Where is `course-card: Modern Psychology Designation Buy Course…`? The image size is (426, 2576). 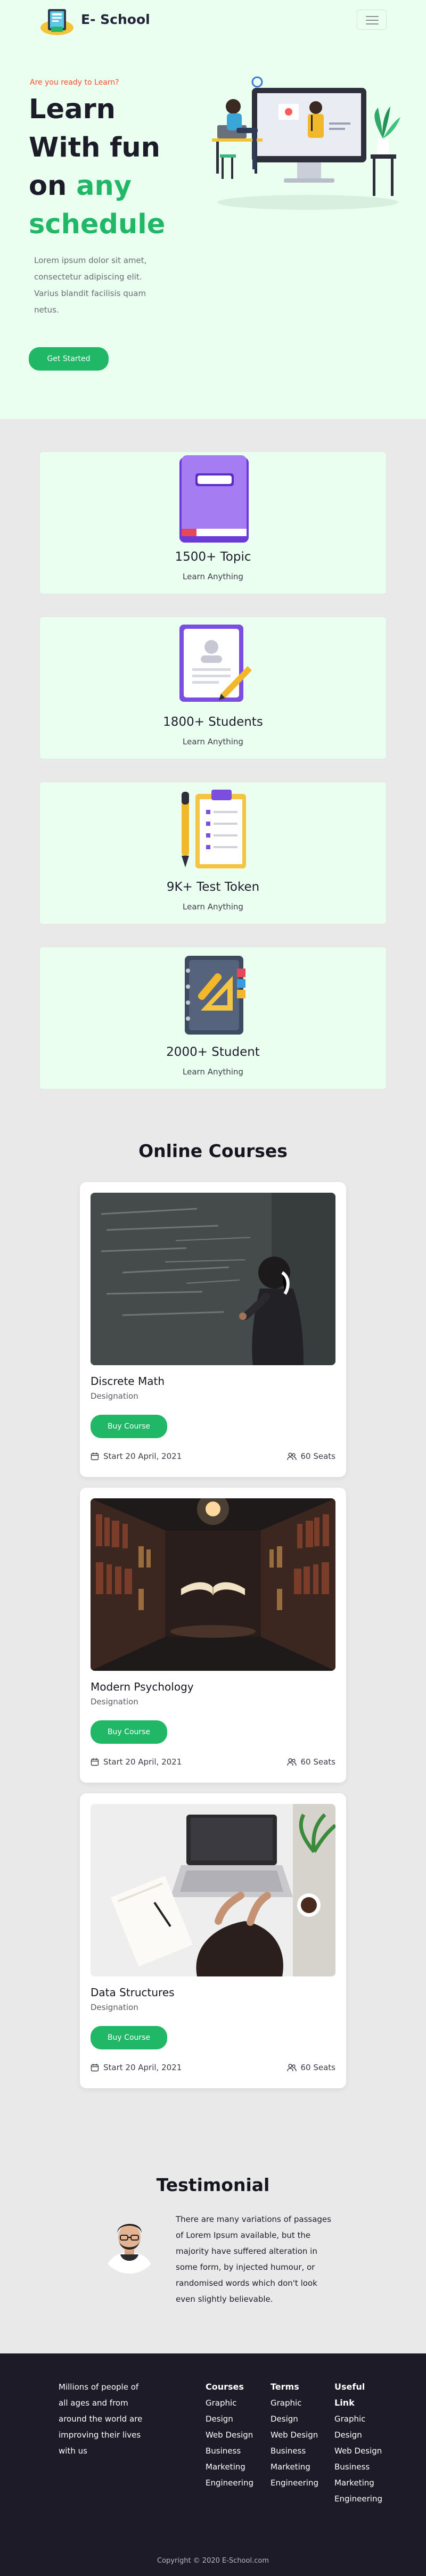 course-card: Modern Psychology Designation Buy Course… is located at coordinates (213, 1635).